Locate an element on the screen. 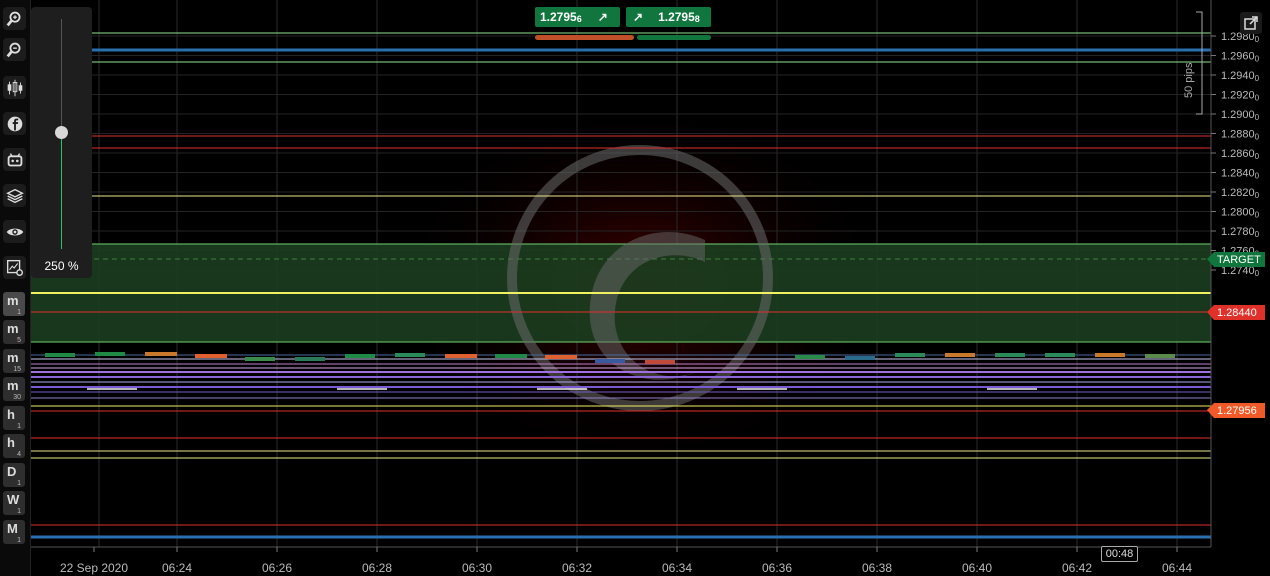 This screenshot has height=576, width=1270. y-tick-main: 1.2940 is located at coordinates (1238, 76).